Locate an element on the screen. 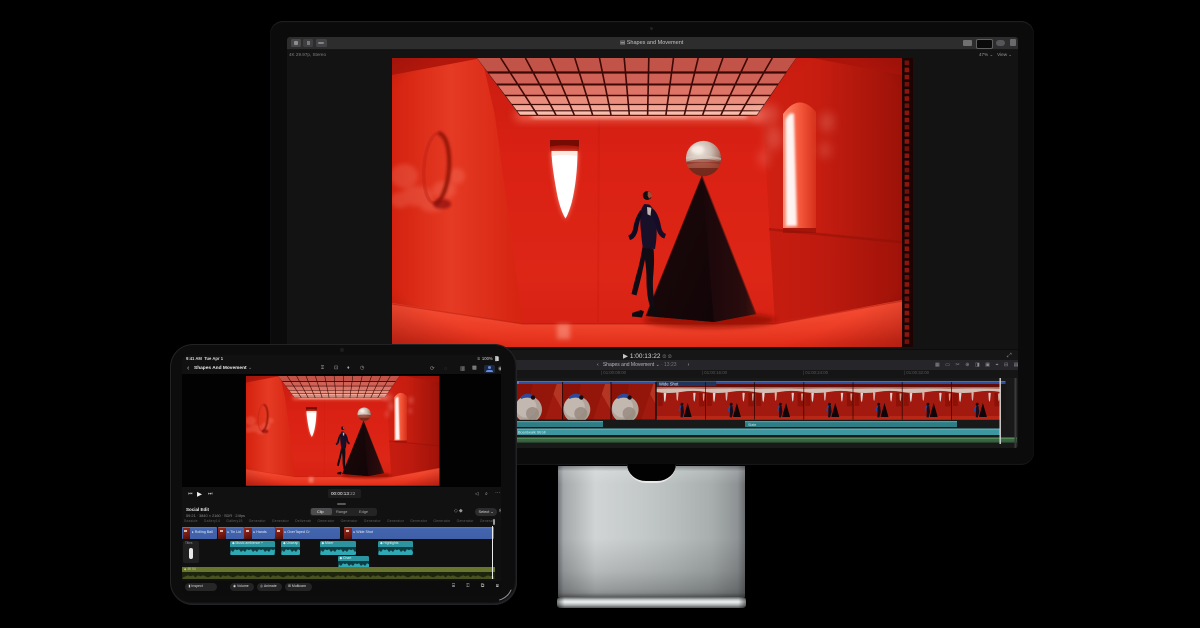  svg-text: Wide Shot is located at coordinates (669, 383).